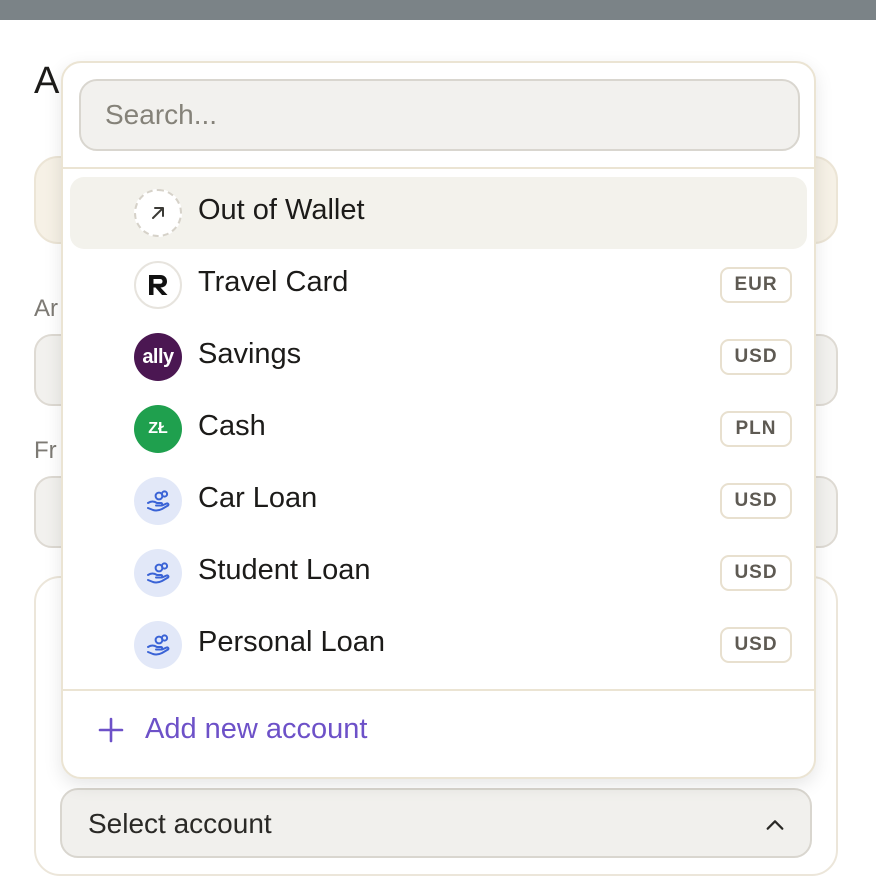 The width and height of the screenshot is (876, 876). I want to click on from-label: Fr, so click(45, 450).